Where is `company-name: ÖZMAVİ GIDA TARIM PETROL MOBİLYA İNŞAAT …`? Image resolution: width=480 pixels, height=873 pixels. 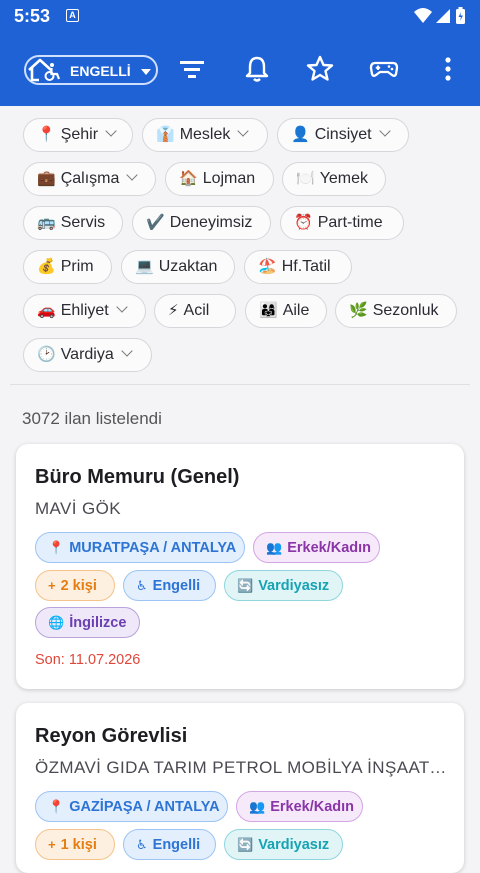 company-name: ÖZMAVİ GIDA TARIM PETROL MOBİLYA İNŞAAT … is located at coordinates (241, 767).